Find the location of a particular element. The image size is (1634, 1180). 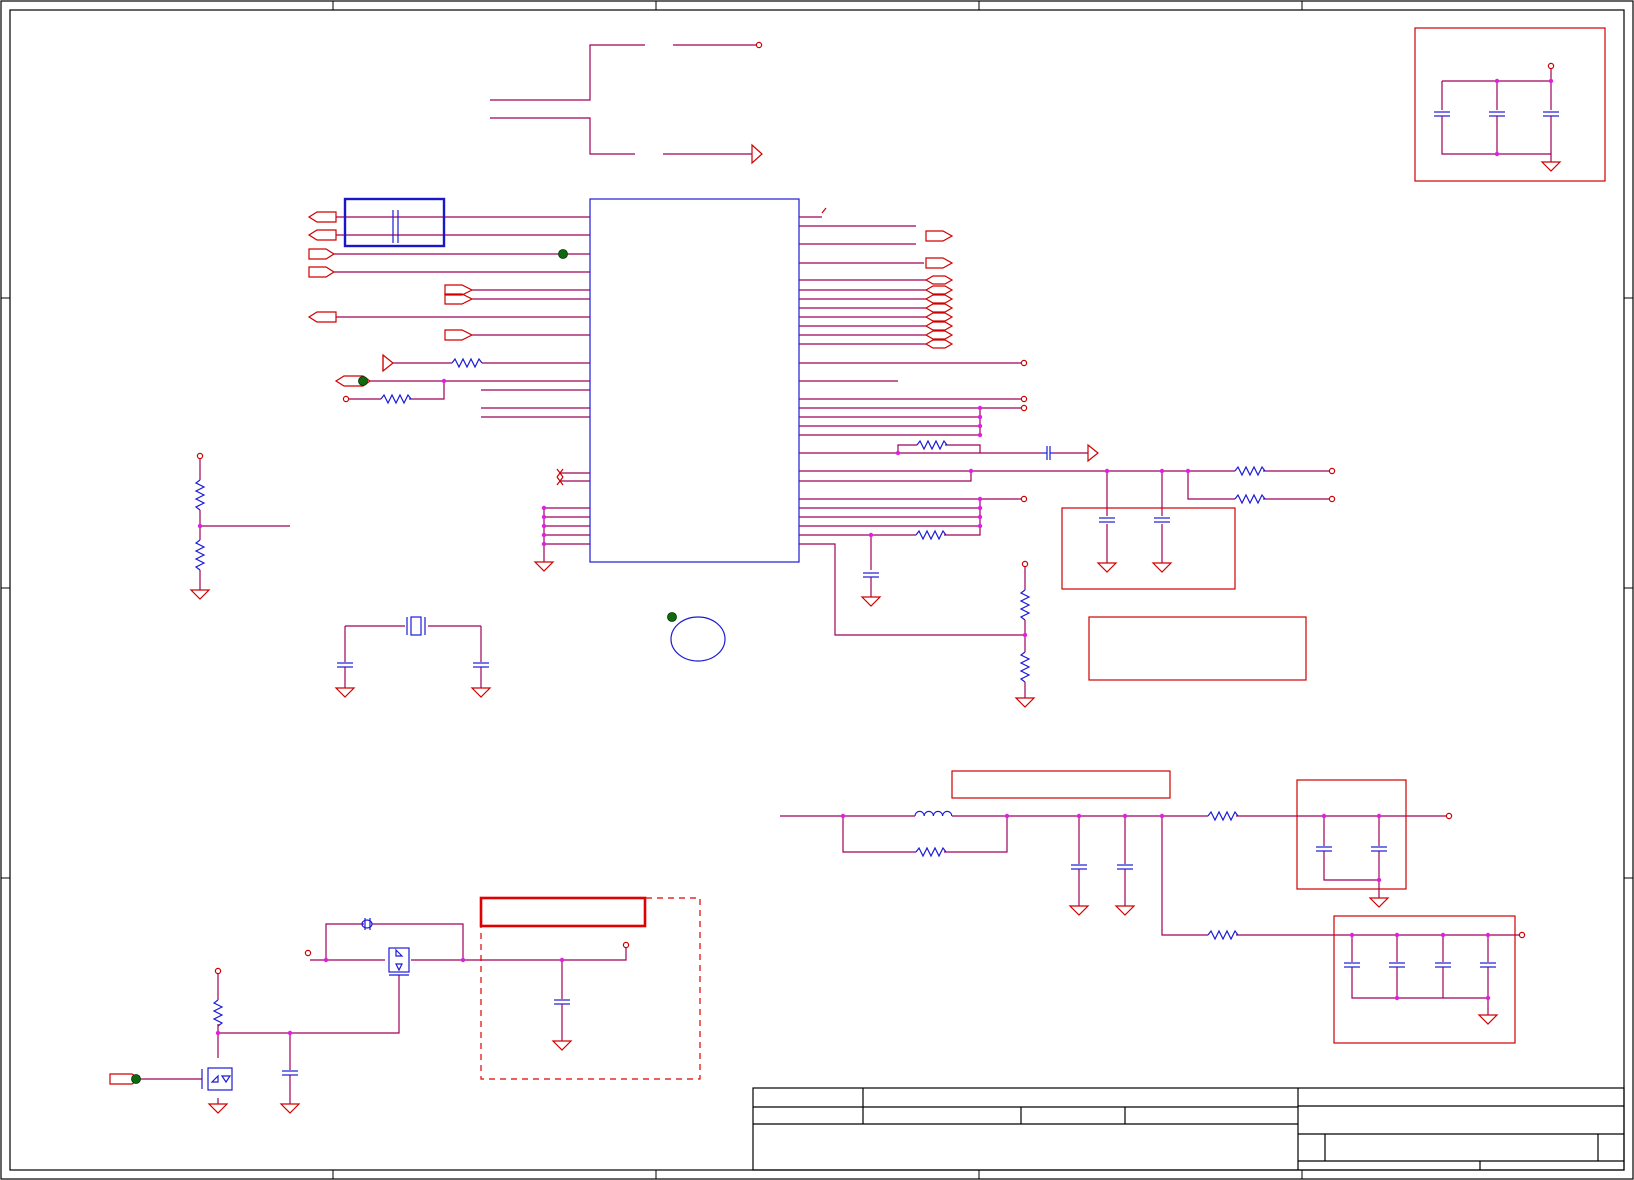

power-filter is located at coordinates (1153, 854).